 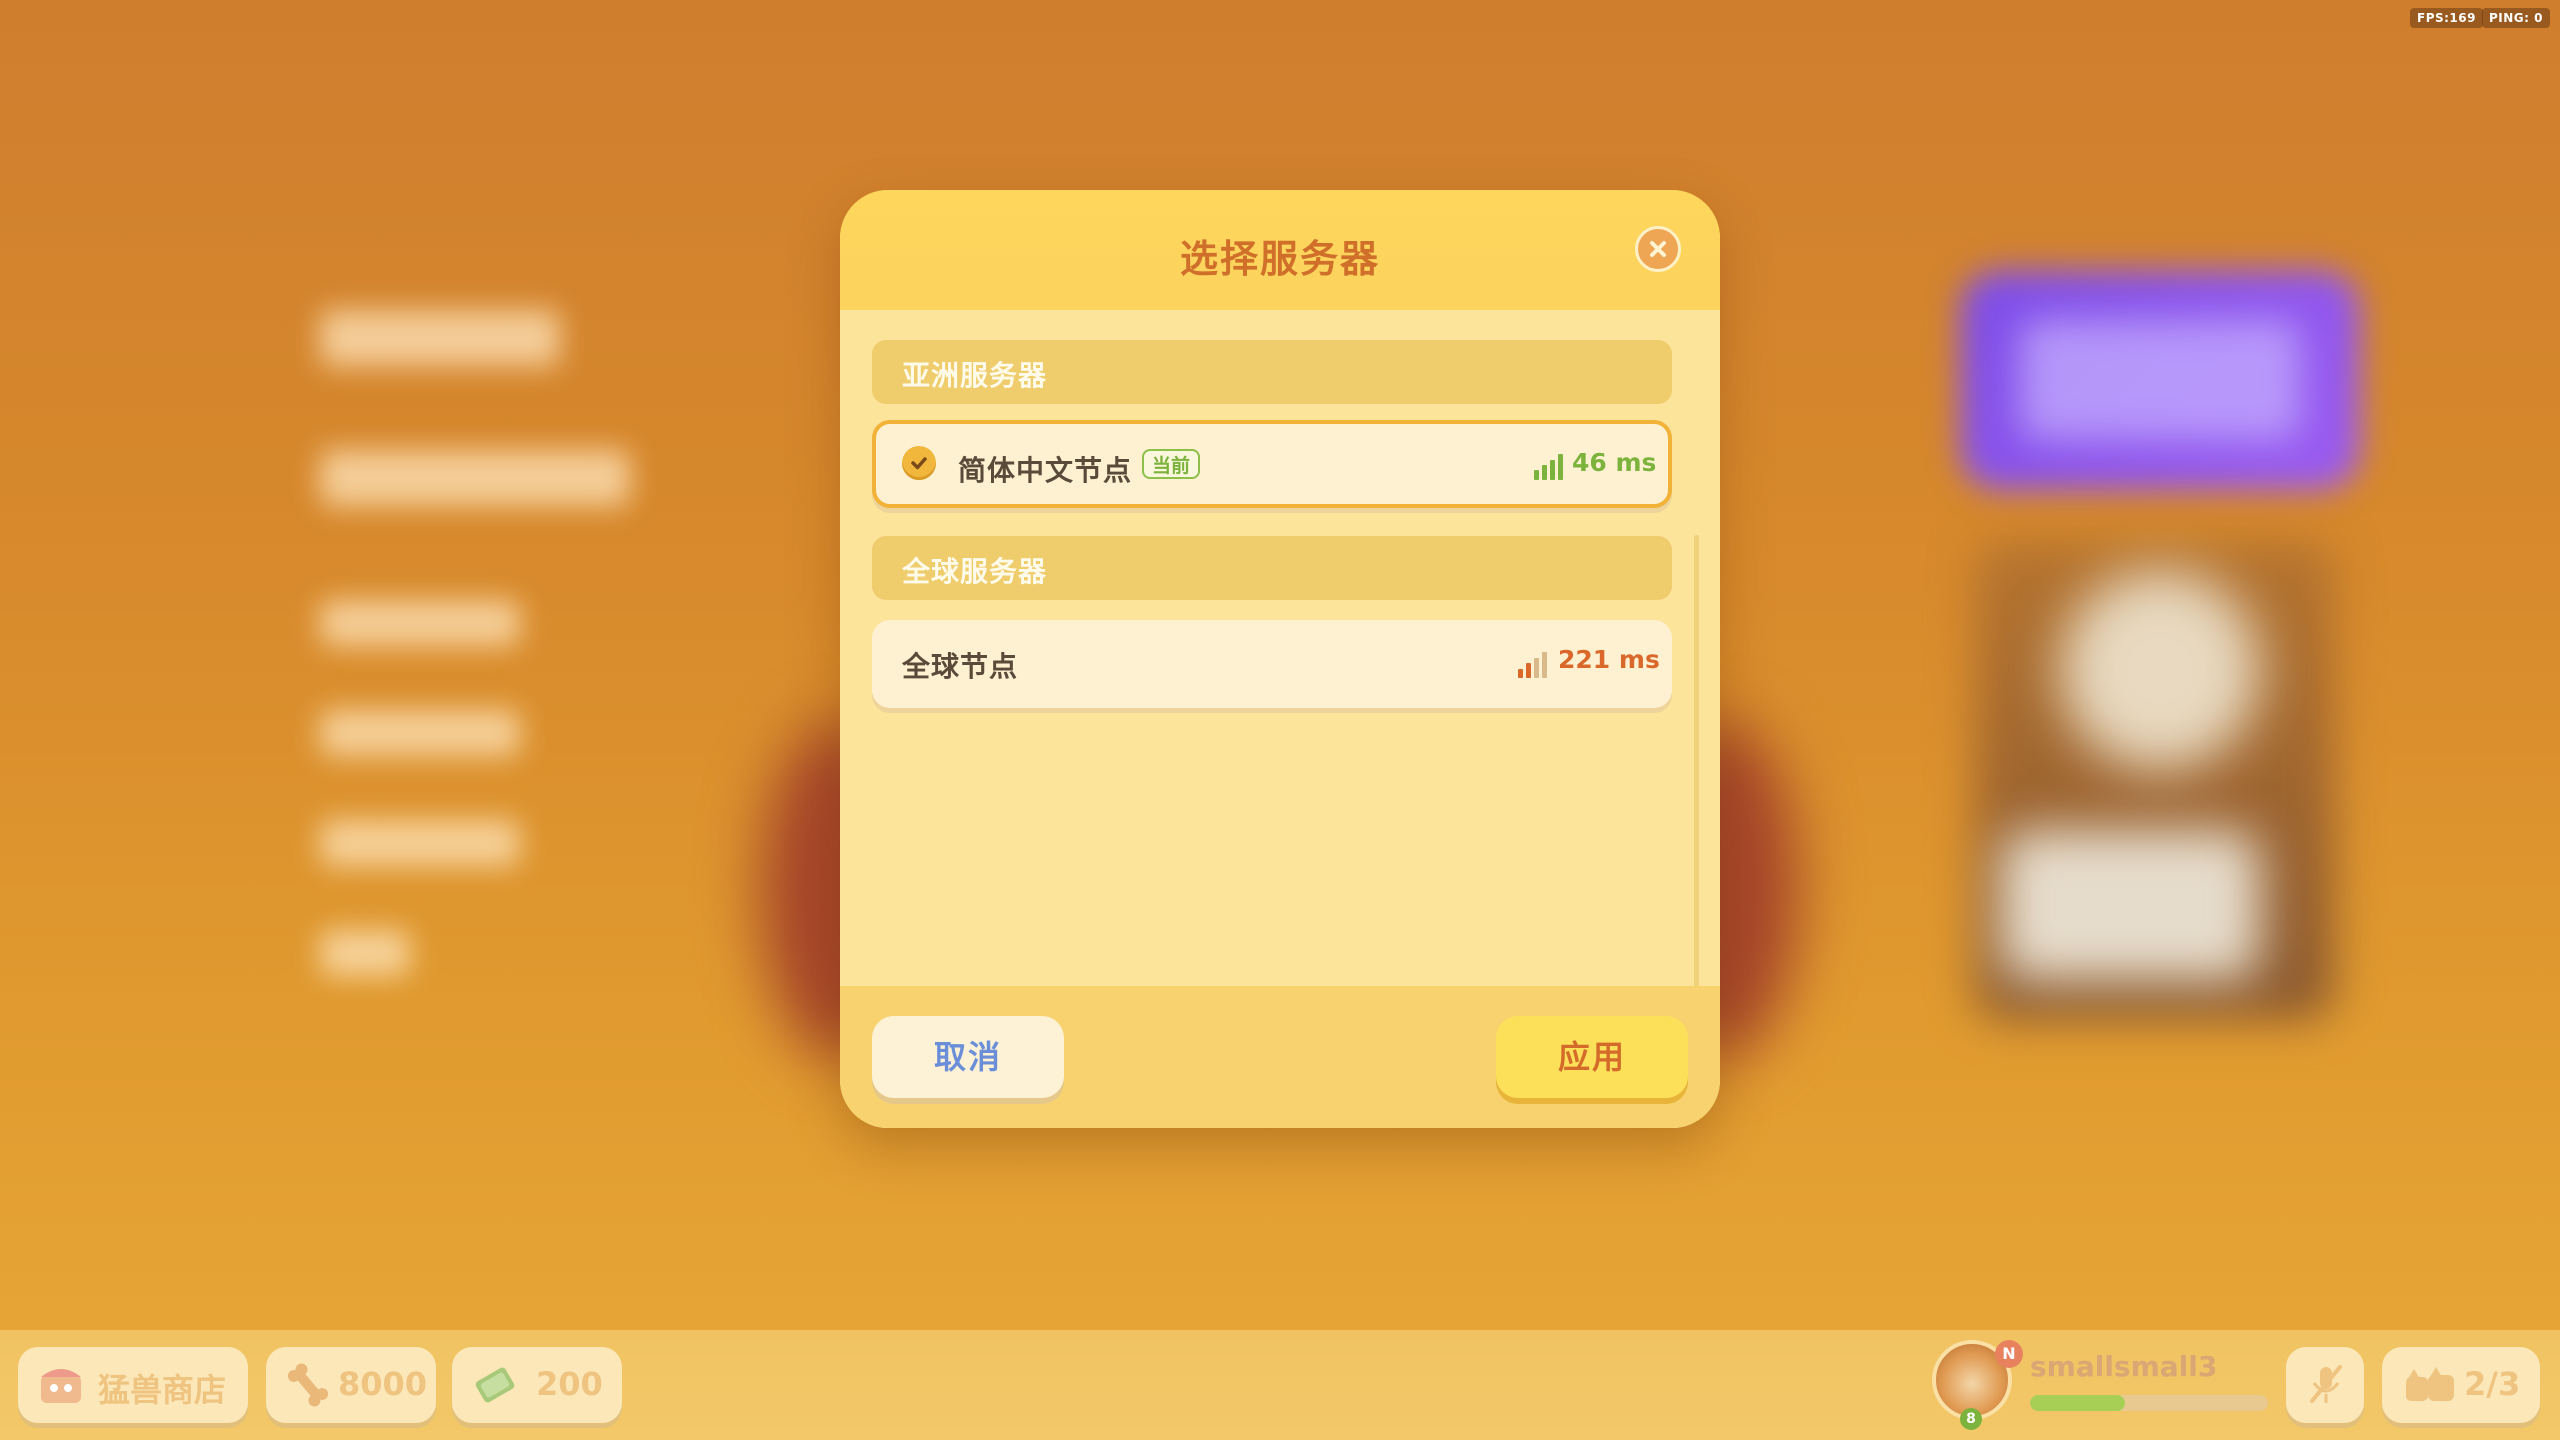 What do you see at coordinates (975, 375) in the screenshot?
I see `section-label: 亚洲服务器` at bounding box center [975, 375].